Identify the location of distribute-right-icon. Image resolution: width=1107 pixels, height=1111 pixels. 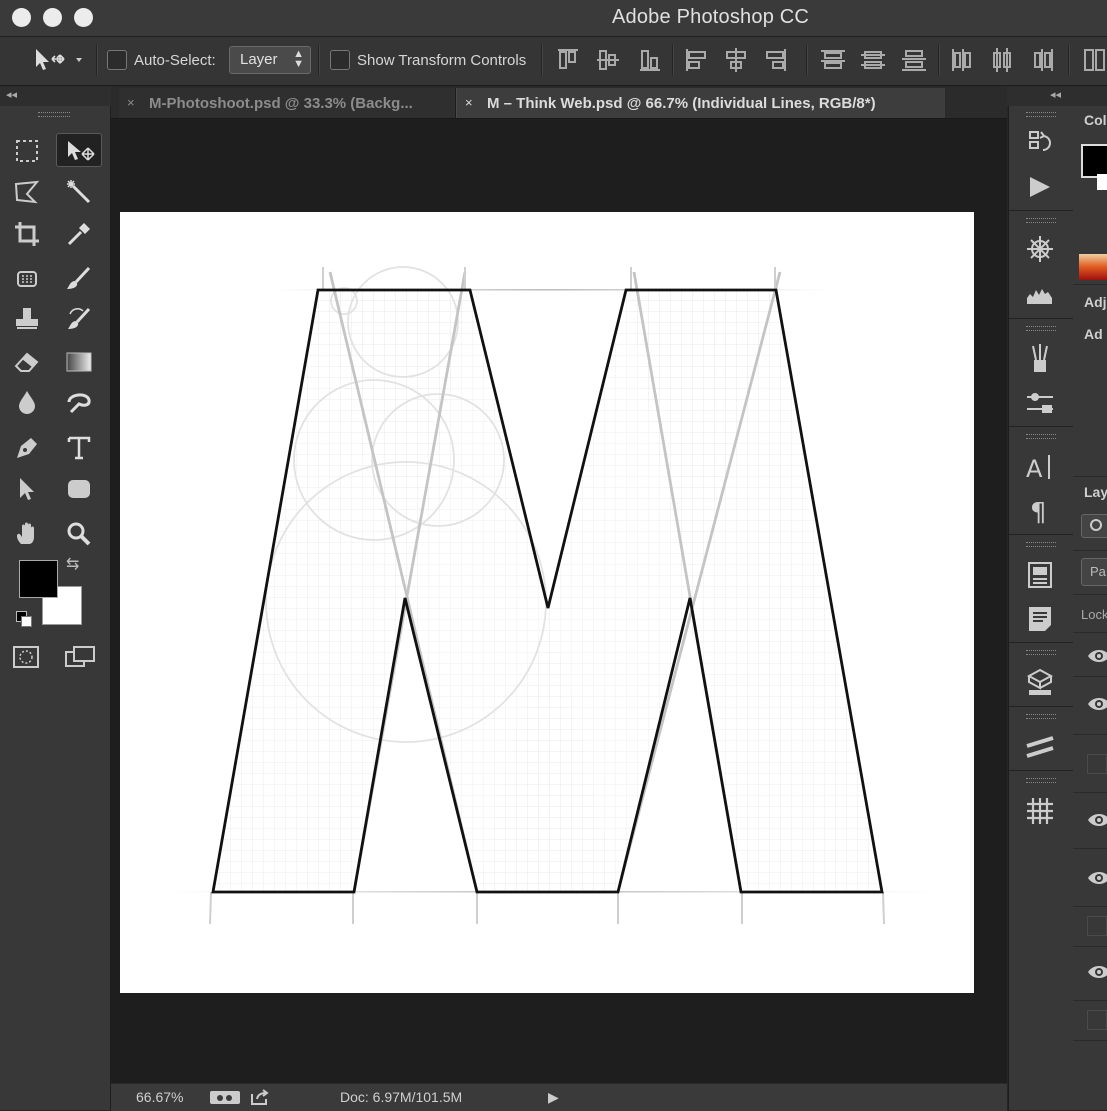
(1043, 60).